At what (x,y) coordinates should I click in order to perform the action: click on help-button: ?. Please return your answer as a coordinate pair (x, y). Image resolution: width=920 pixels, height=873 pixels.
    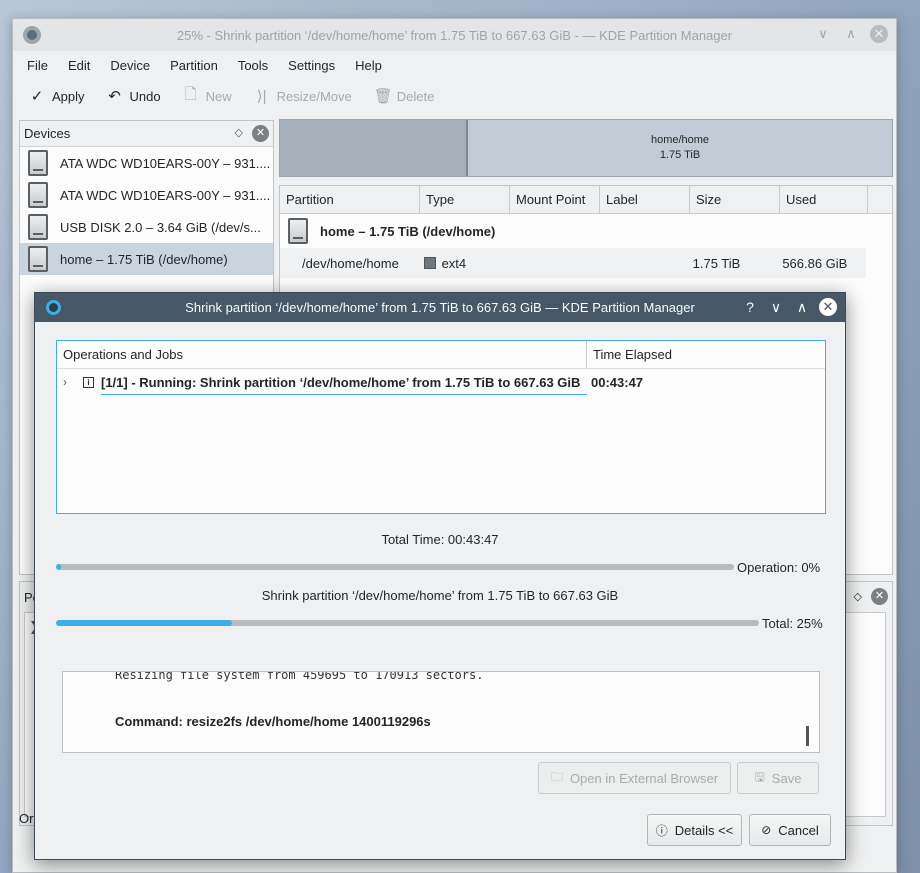
    Looking at the image, I should click on (750, 307).